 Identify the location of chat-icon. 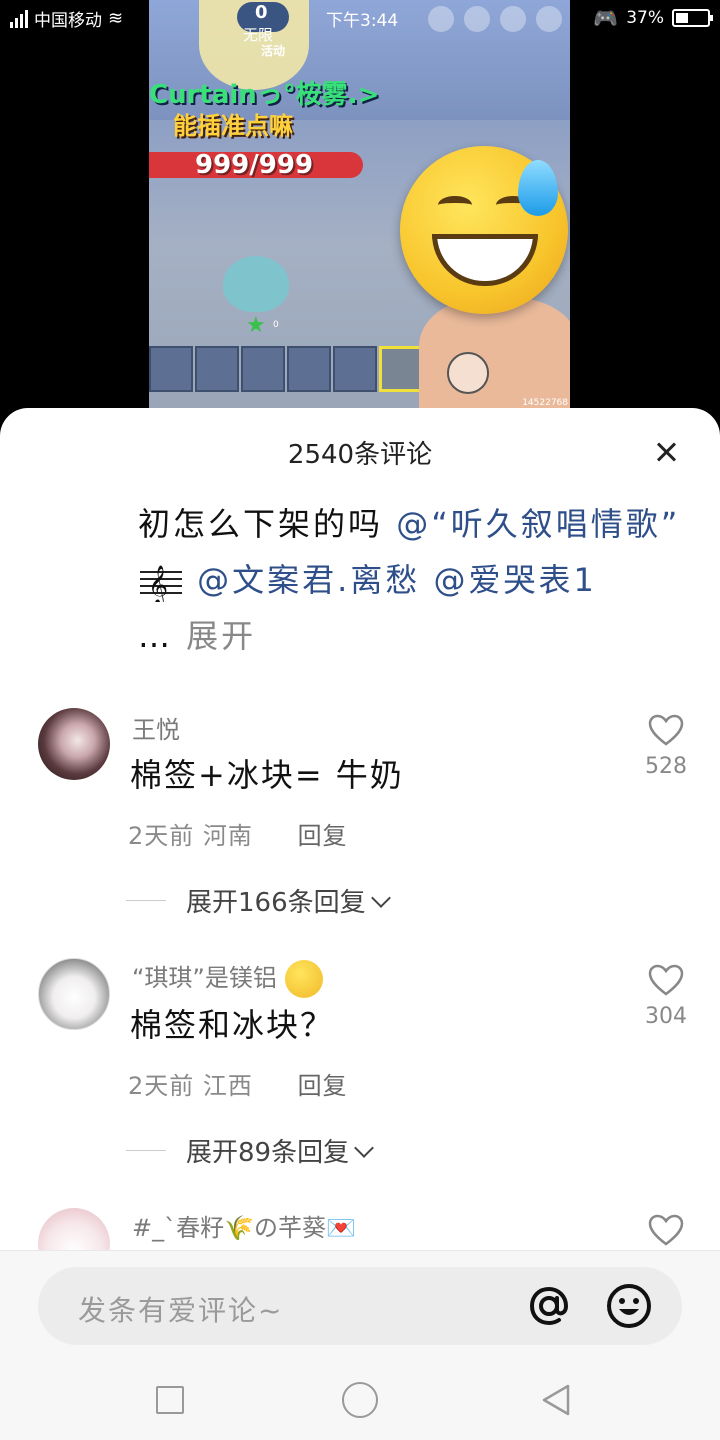
(477, 19).